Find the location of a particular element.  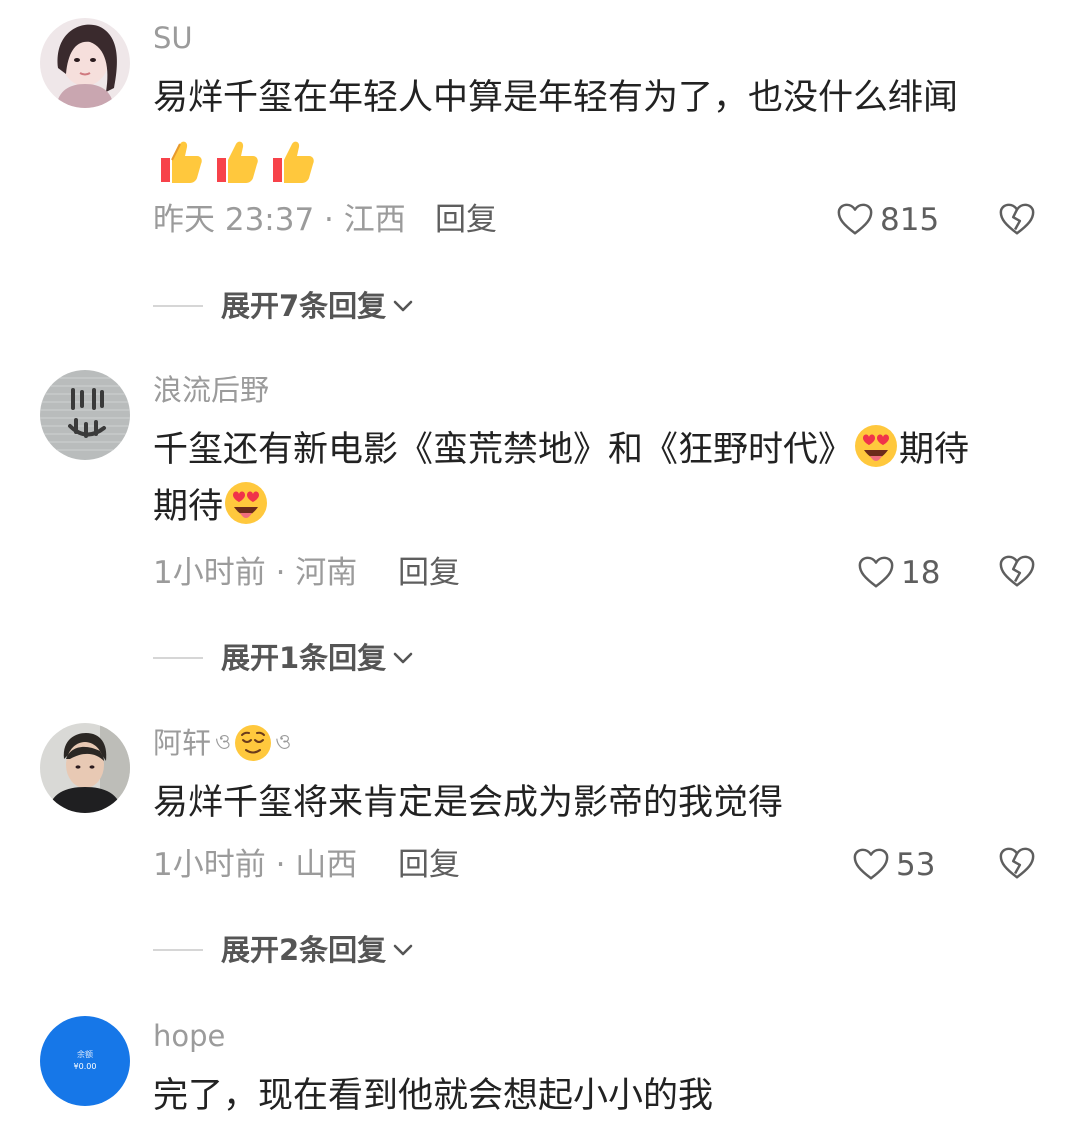

expand-replies-button: 展开1条回复 is located at coordinates (283, 658).